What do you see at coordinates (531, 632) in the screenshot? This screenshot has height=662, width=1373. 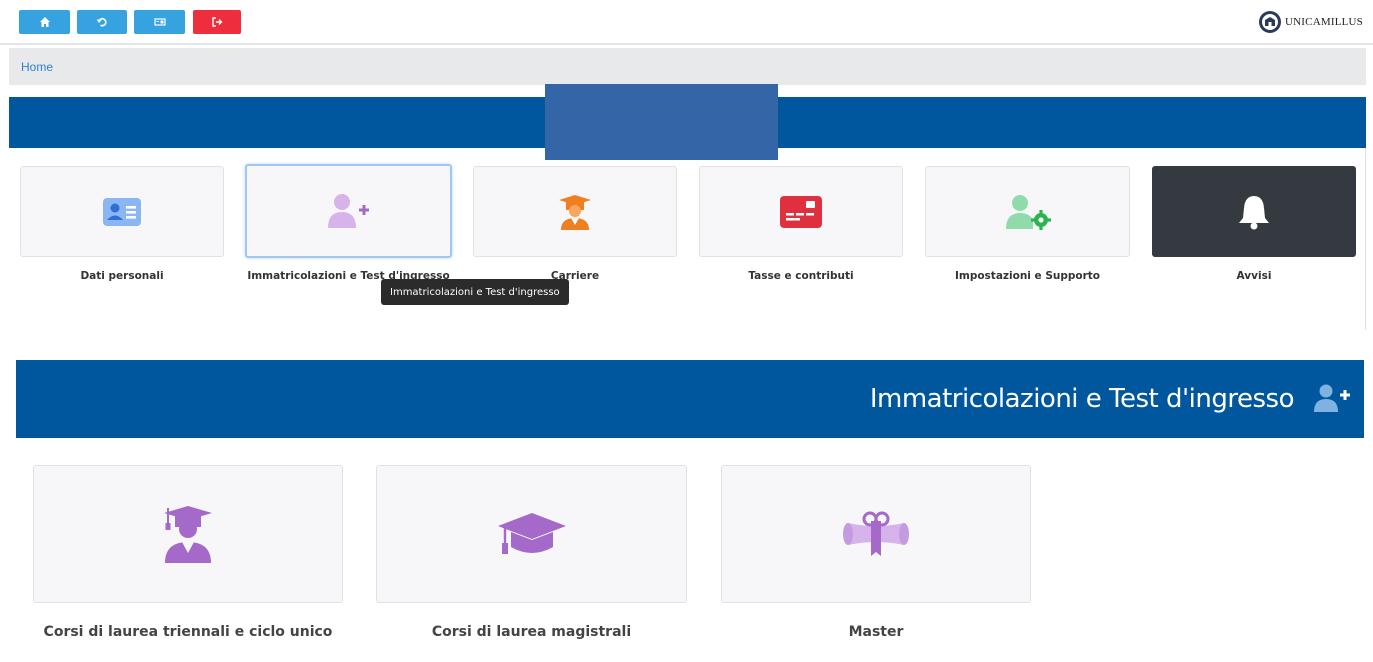 I see `card-label: Corsi di laurea magistrali` at bounding box center [531, 632].